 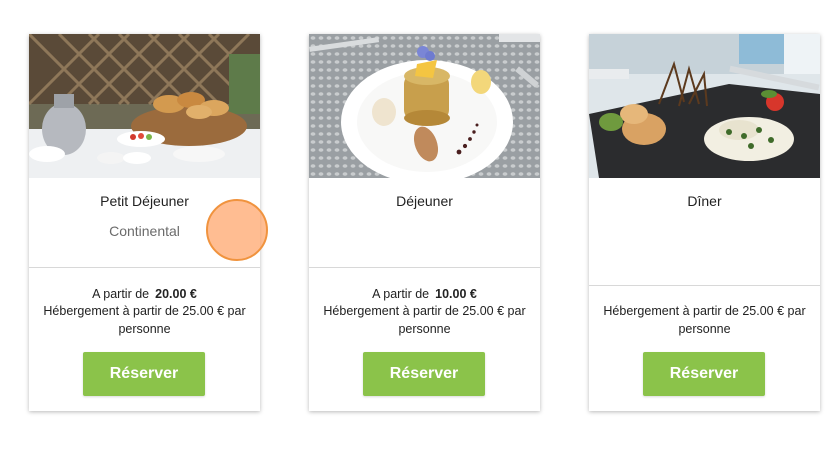 I want to click on lunch-photo, so click(x=424, y=106).